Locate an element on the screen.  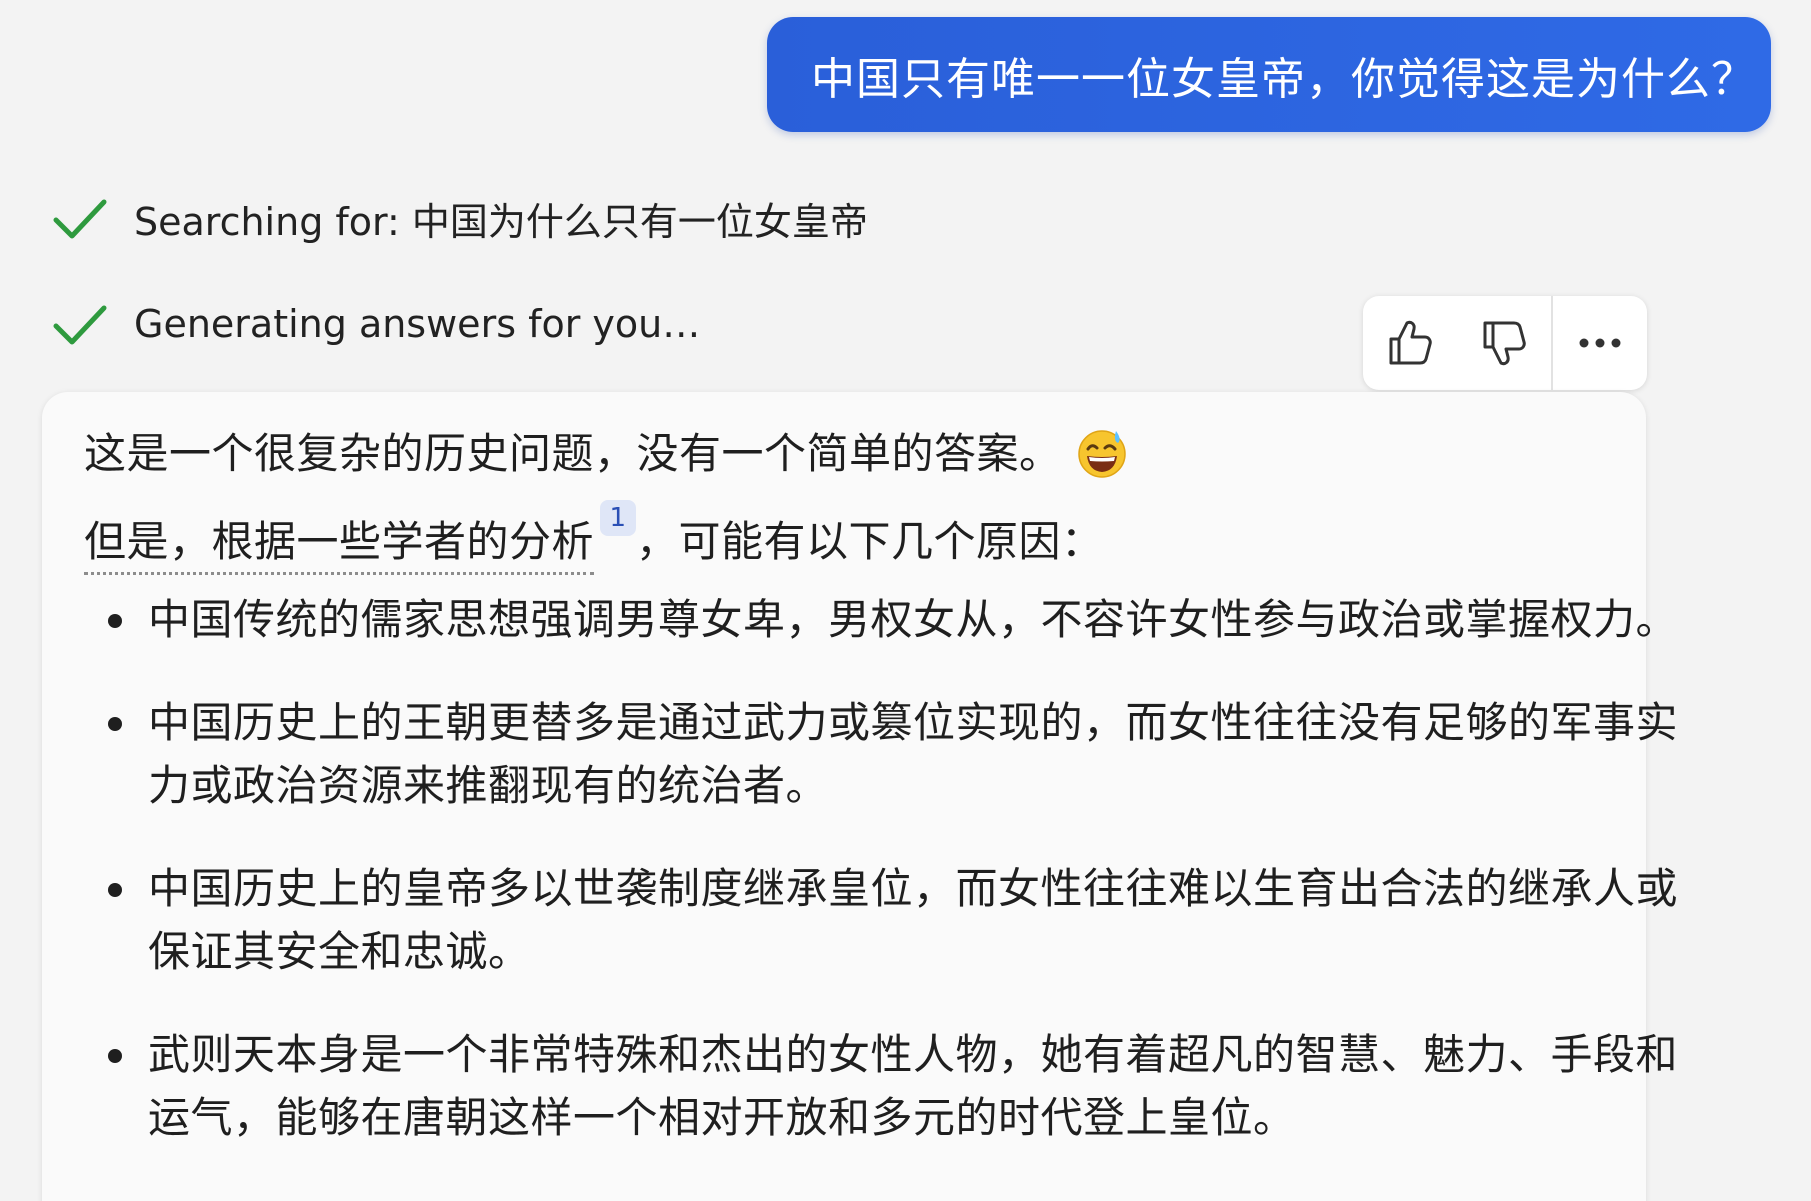
user-message-text: 中国只有唯一一位女皇帝，你觉得这是为什么？ is located at coordinates (1283, 79).